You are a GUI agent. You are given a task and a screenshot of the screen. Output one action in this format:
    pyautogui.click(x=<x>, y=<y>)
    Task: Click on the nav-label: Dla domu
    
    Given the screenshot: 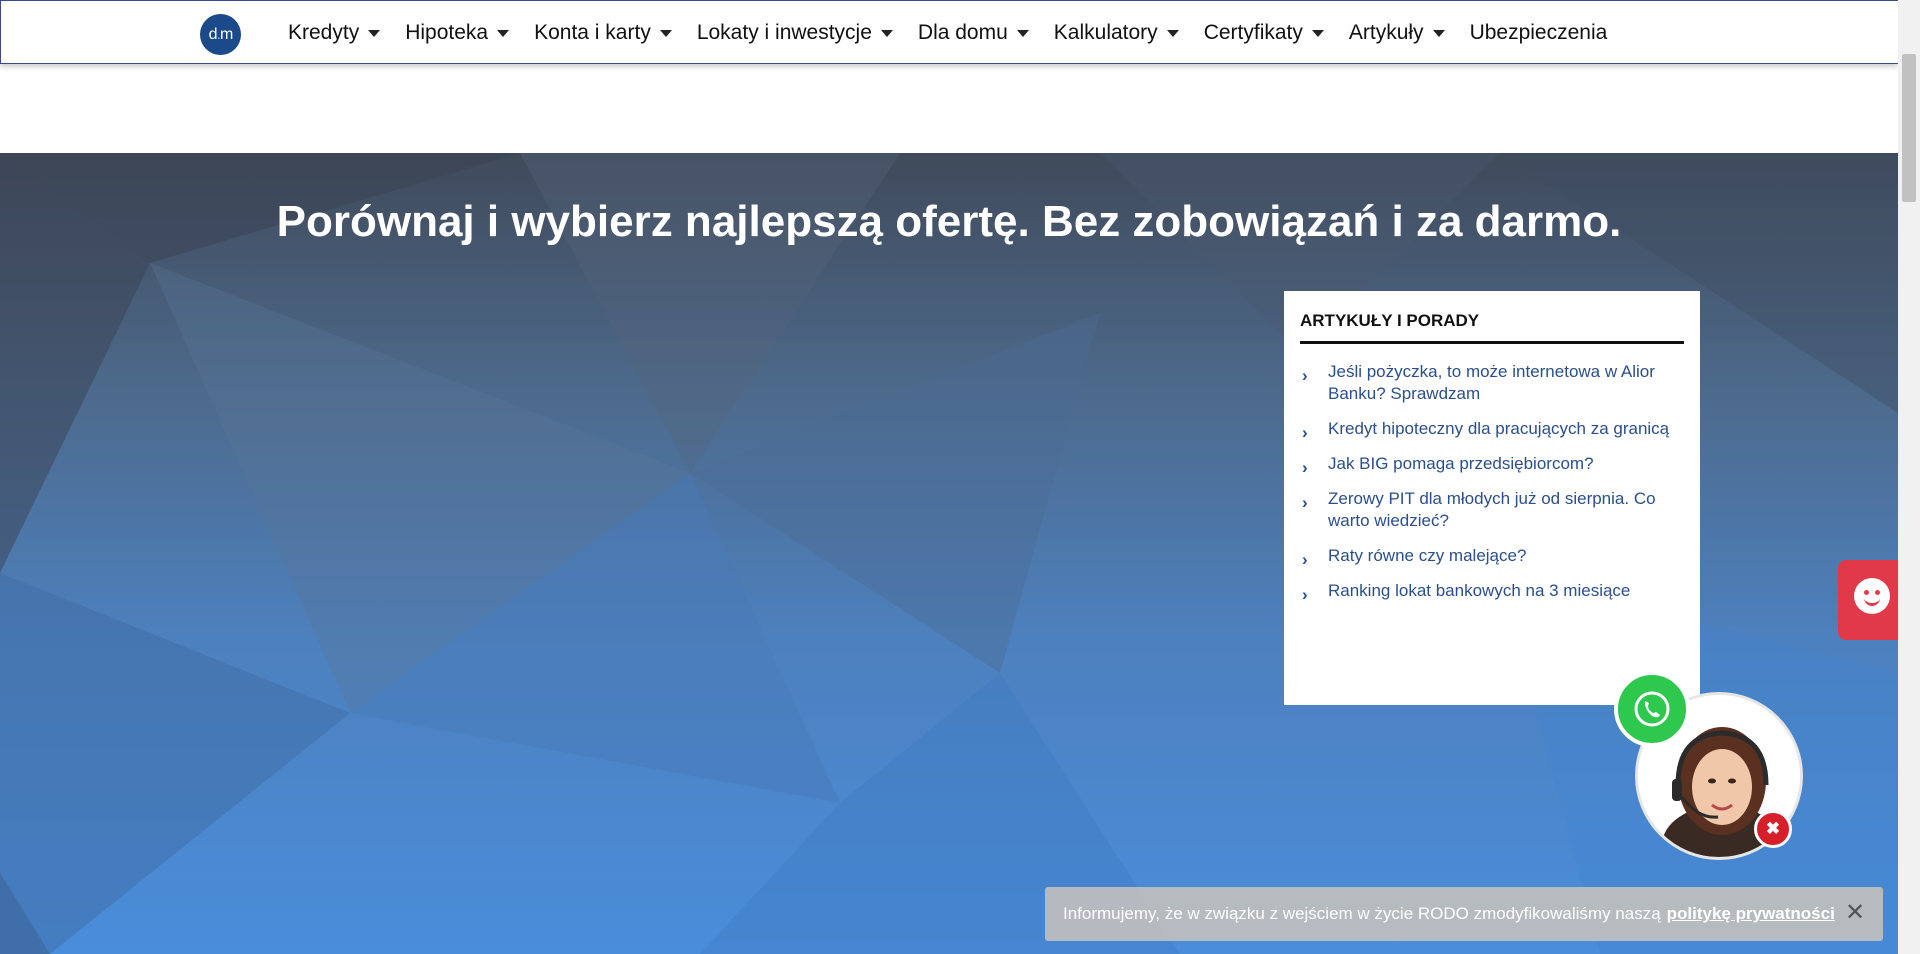 What is the action you would take?
    pyautogui.click(x=962, y=32)
    